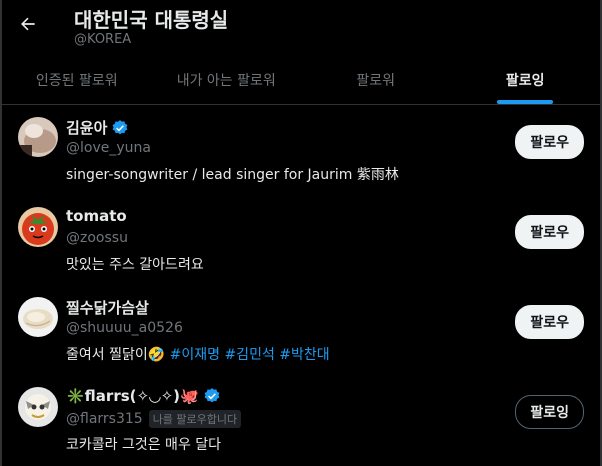 The height and width of the screenshot is (466, 602). Describe the element at coordinates (116, 355) in the screenshot. I see `bio-text: 줄여서 찔닭이🤣` at that location.